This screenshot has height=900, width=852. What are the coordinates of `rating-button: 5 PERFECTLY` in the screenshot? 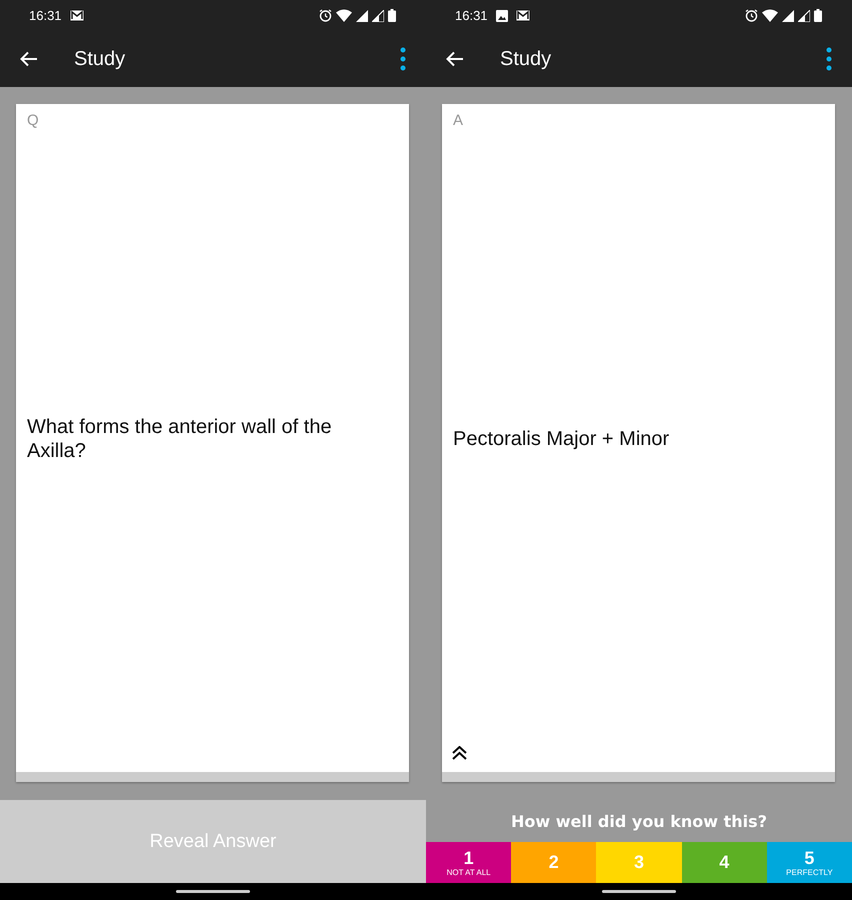 It's located at (809, 862).